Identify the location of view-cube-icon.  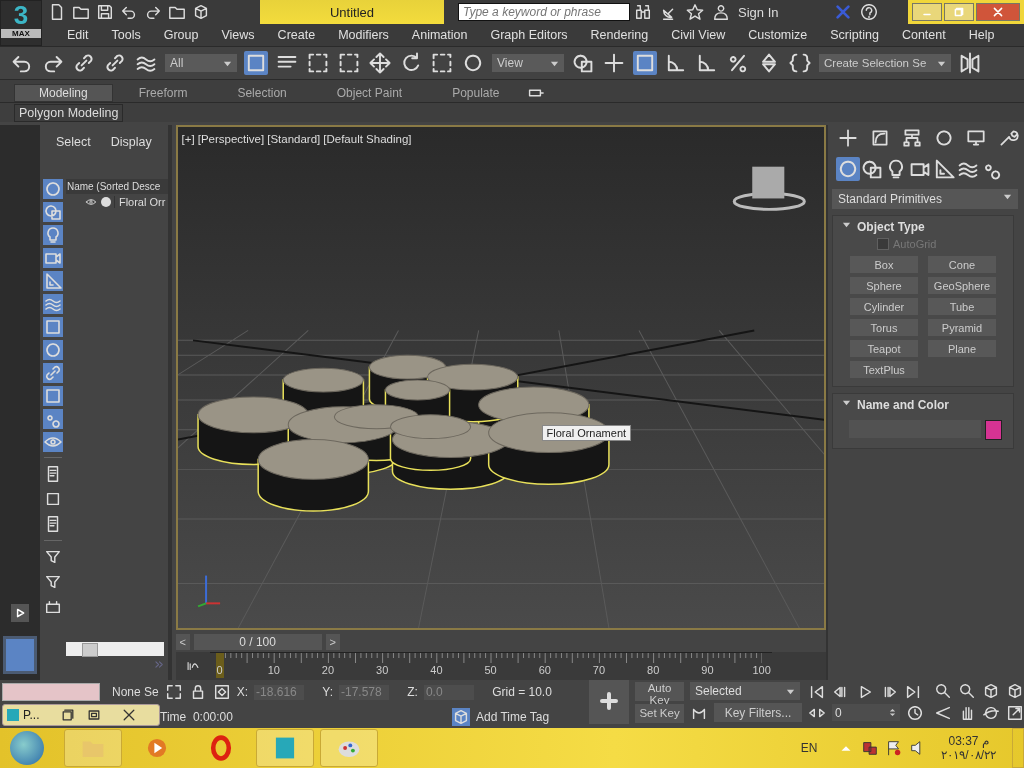
(769, 188).